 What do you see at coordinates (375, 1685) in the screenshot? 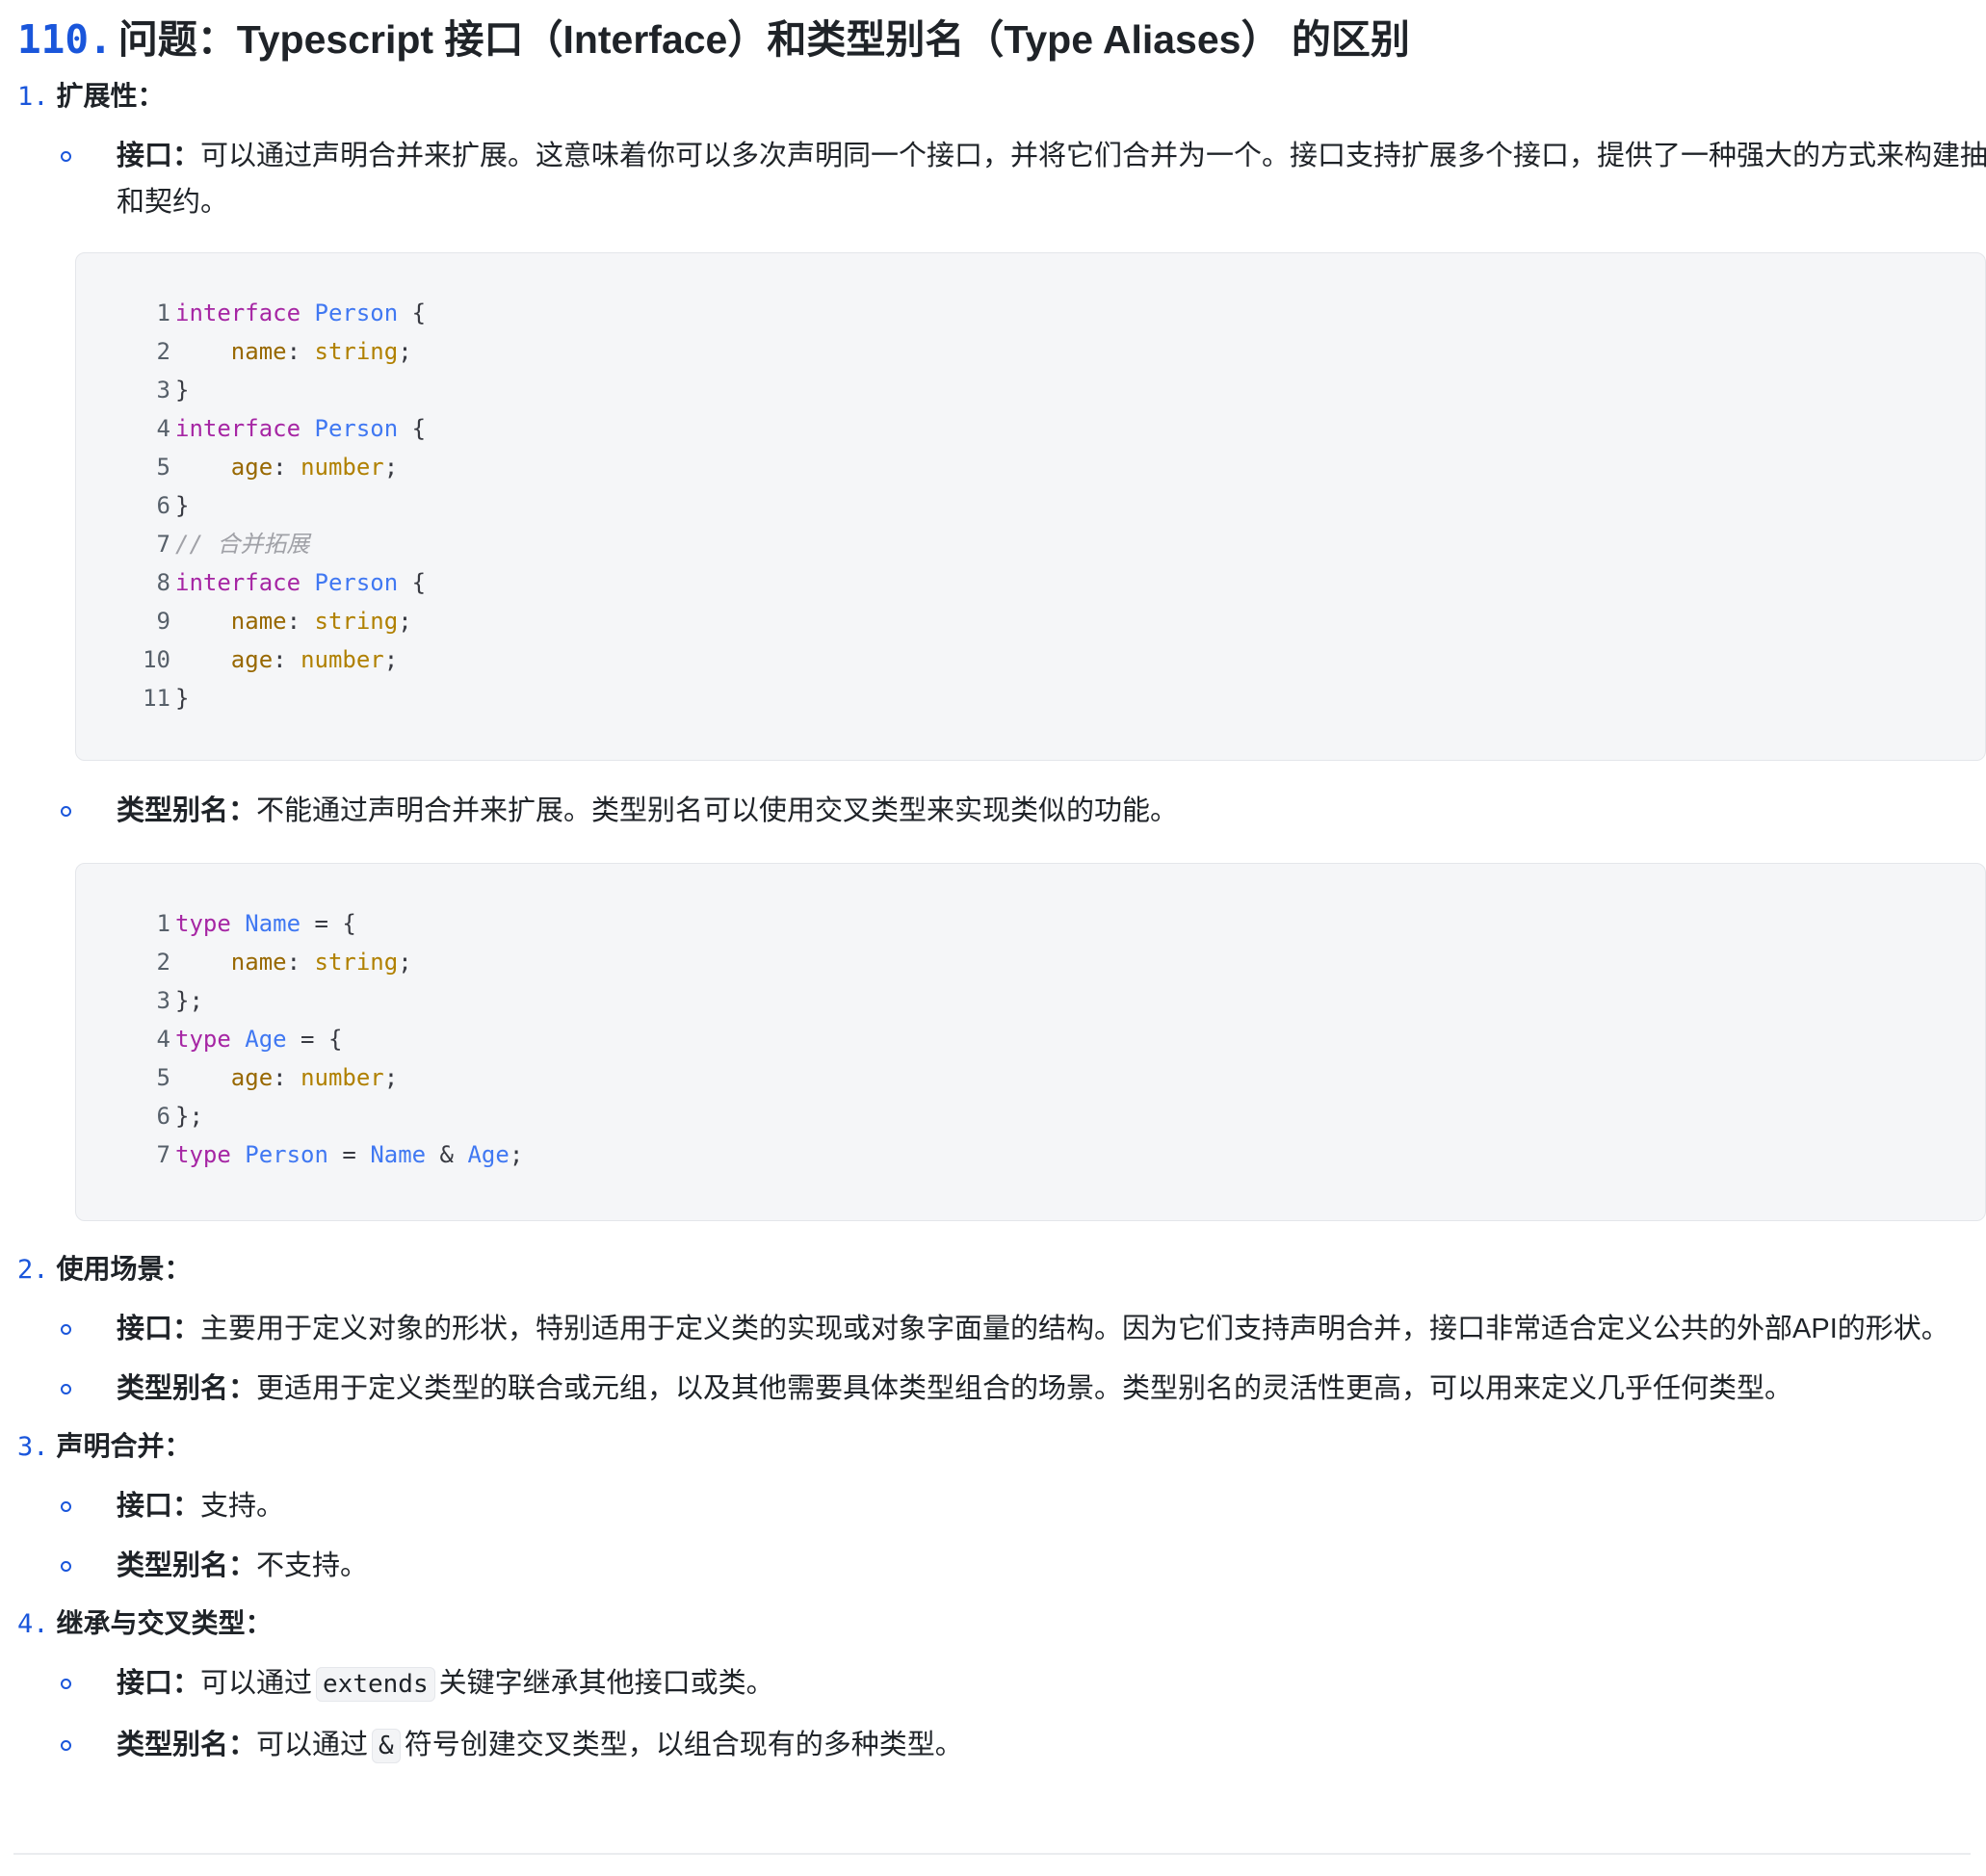
I see `inline-code-extends: extends` at bounding box center [375, 1685].